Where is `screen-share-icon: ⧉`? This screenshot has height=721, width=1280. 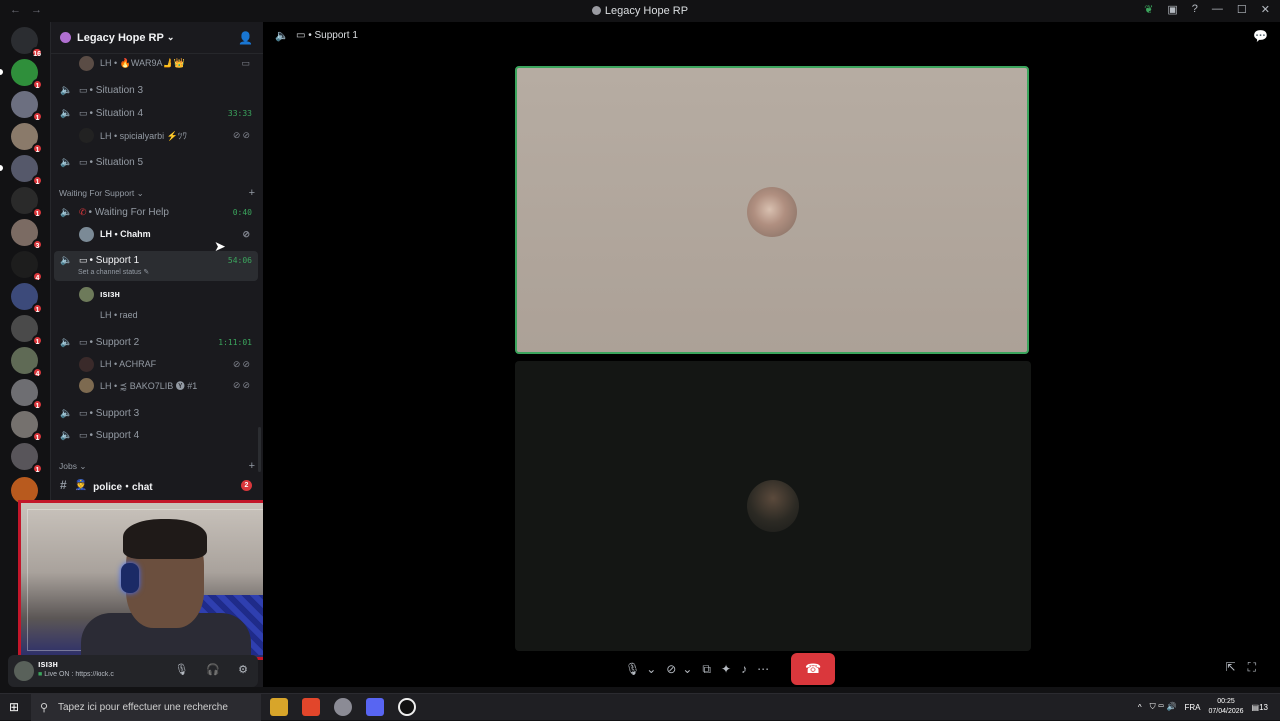
screen-share-icon: ⧉ is located at coordinates (706, 669).